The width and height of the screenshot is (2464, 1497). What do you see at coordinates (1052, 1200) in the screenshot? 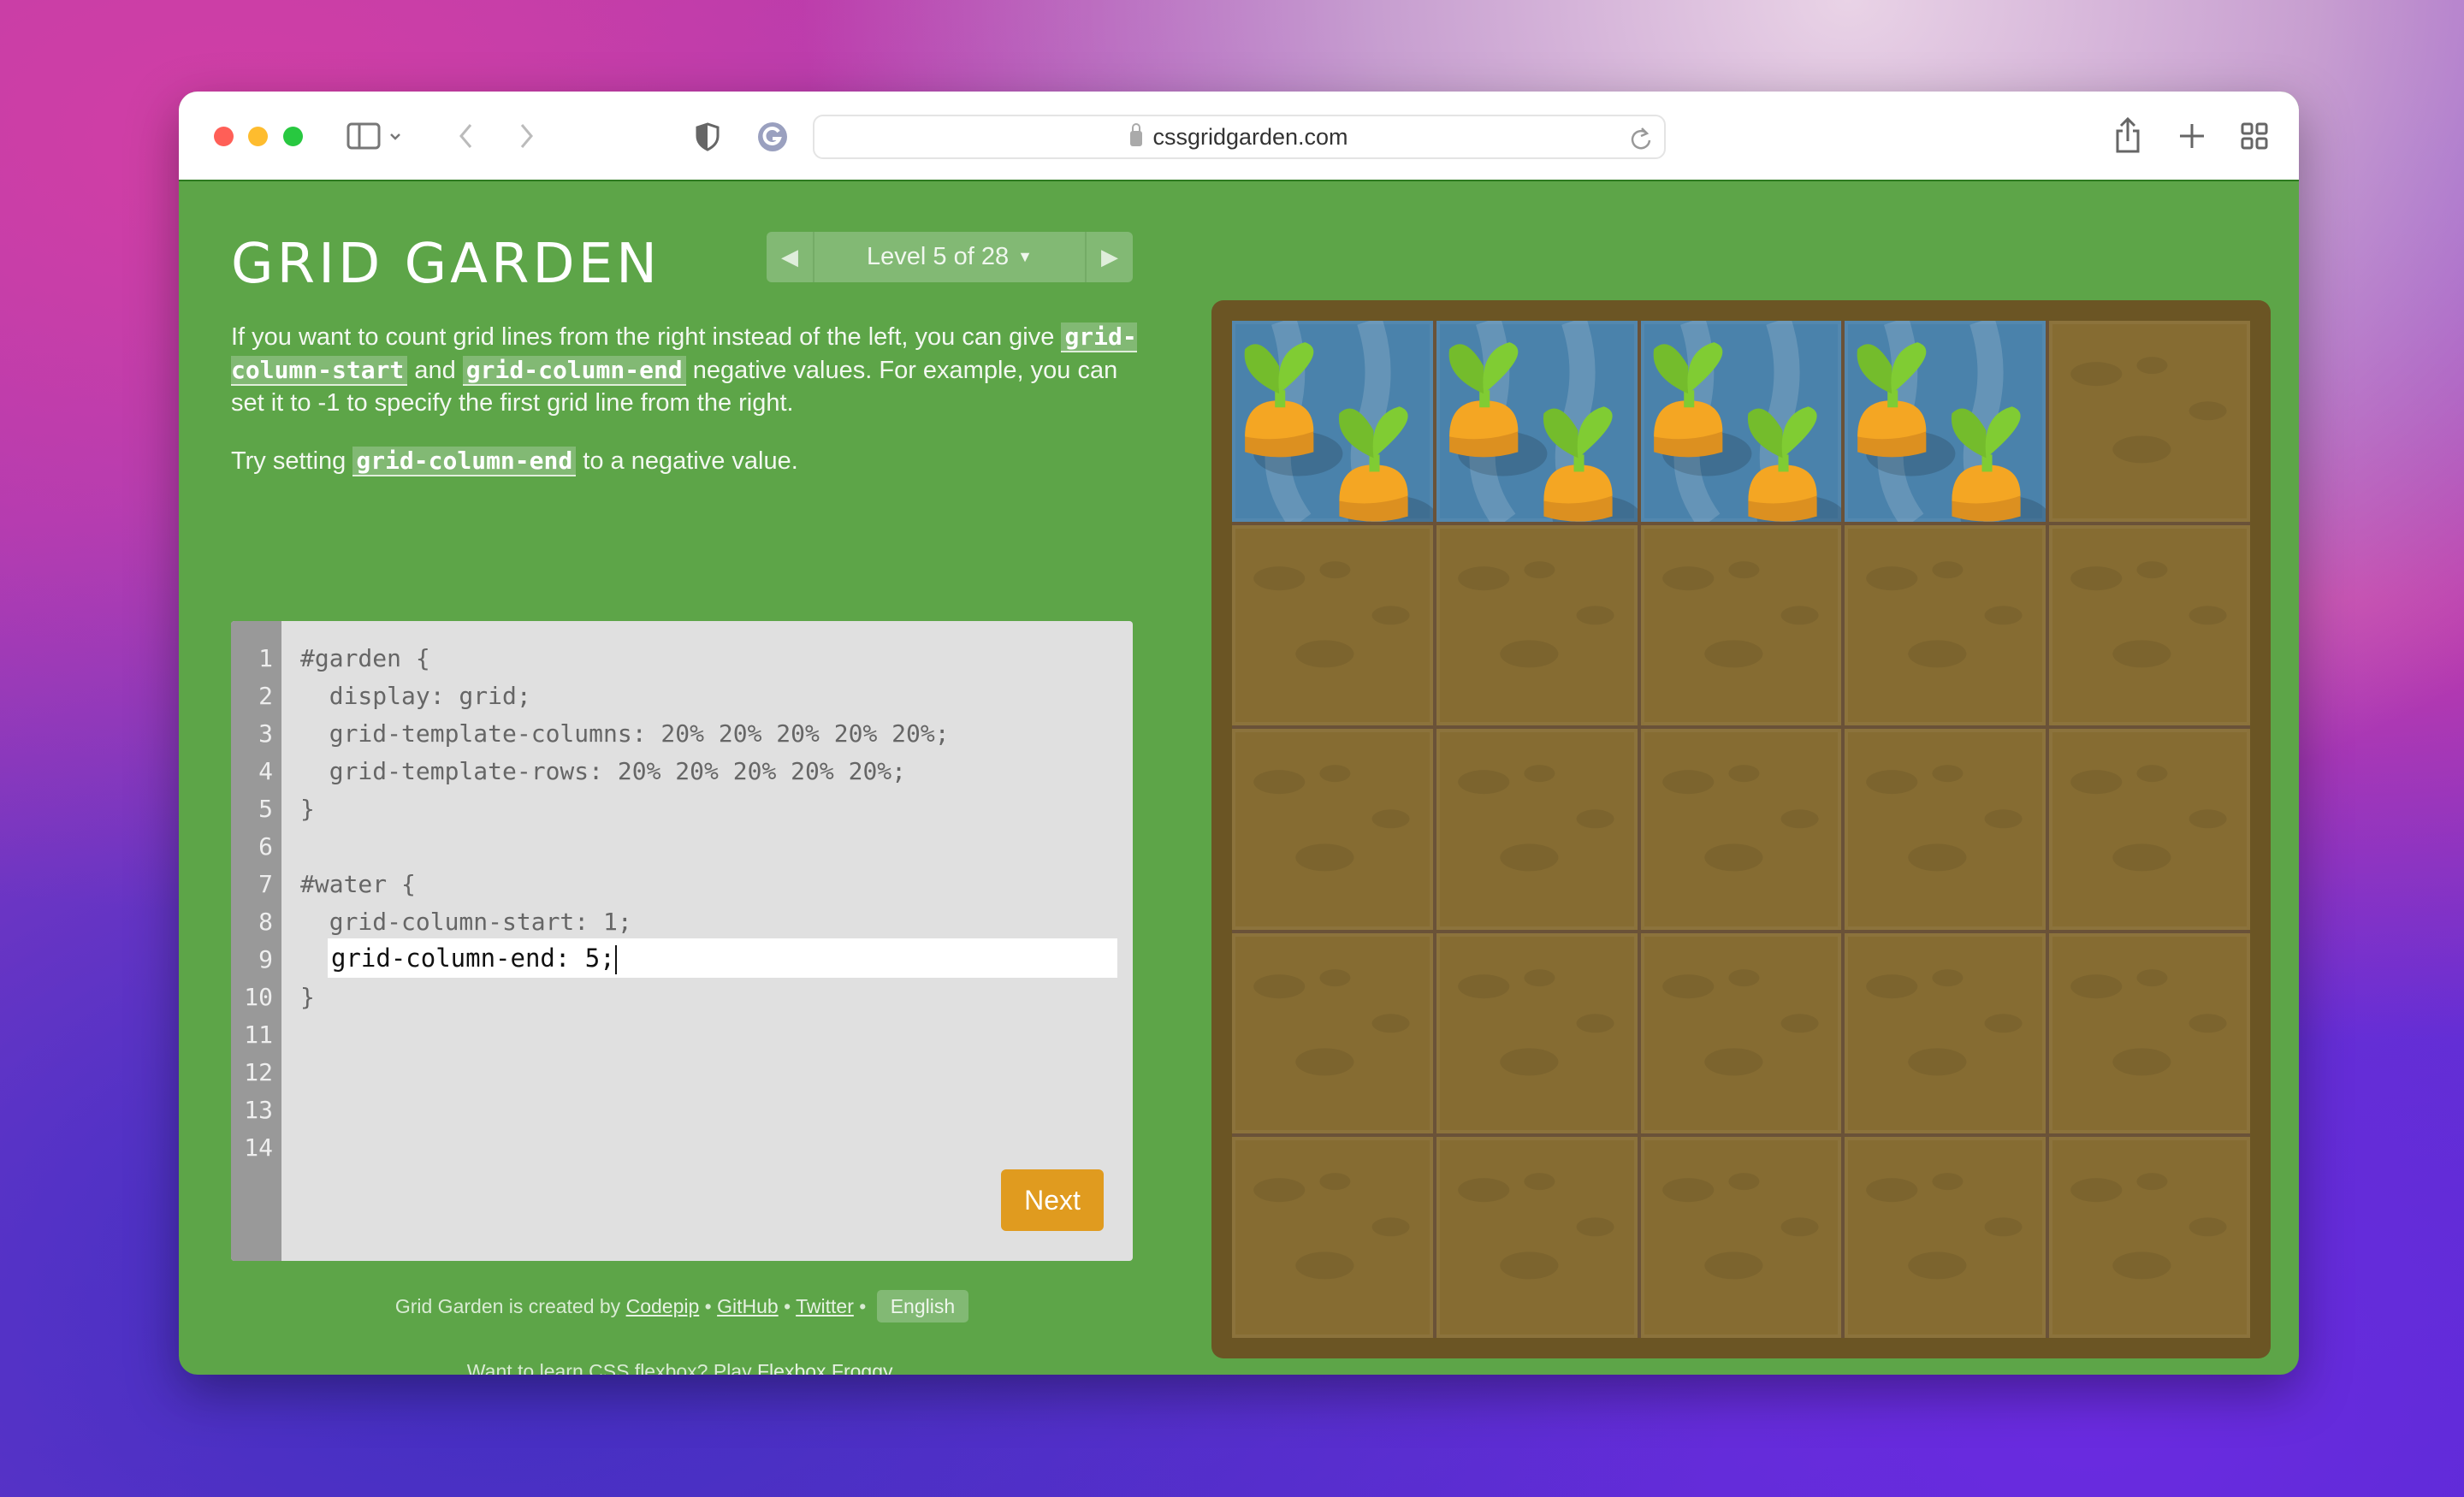
I see `next-button: Next` at bounding box center [1052, 1200].